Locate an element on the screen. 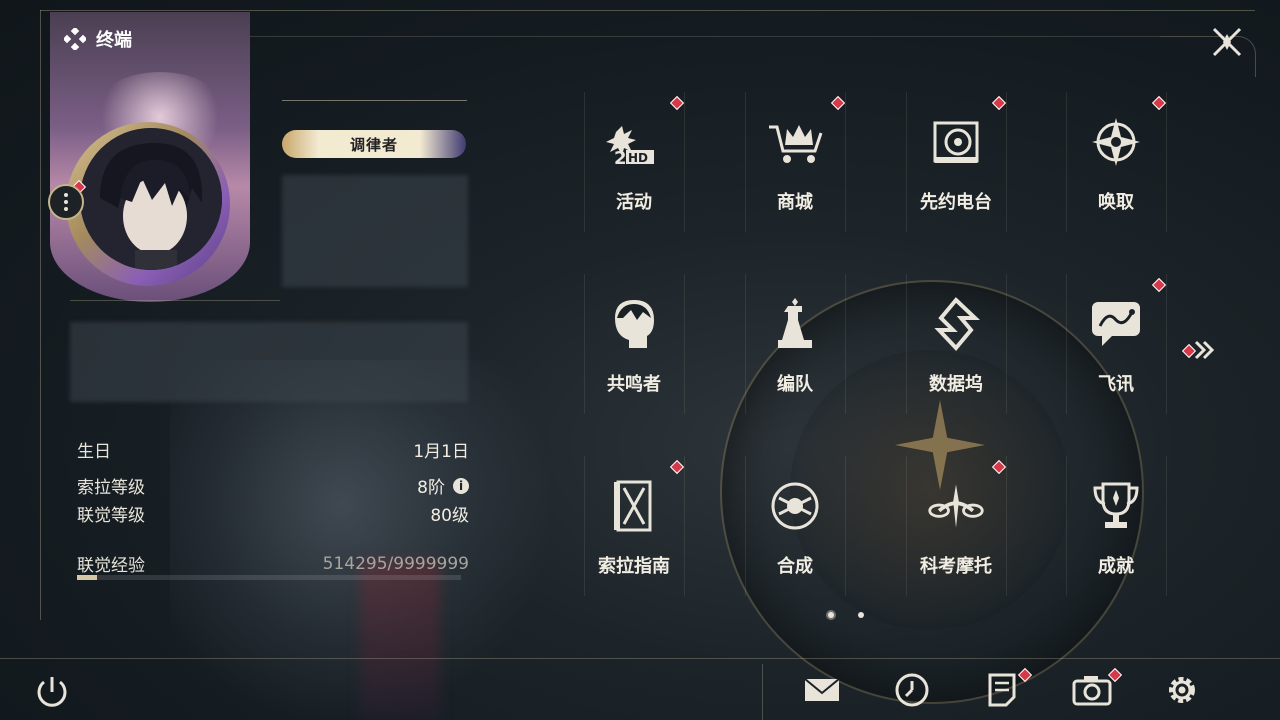 This screenshot has width=1280, height=720. shop-crown-cart-icon is located at coordinates (795, 142).